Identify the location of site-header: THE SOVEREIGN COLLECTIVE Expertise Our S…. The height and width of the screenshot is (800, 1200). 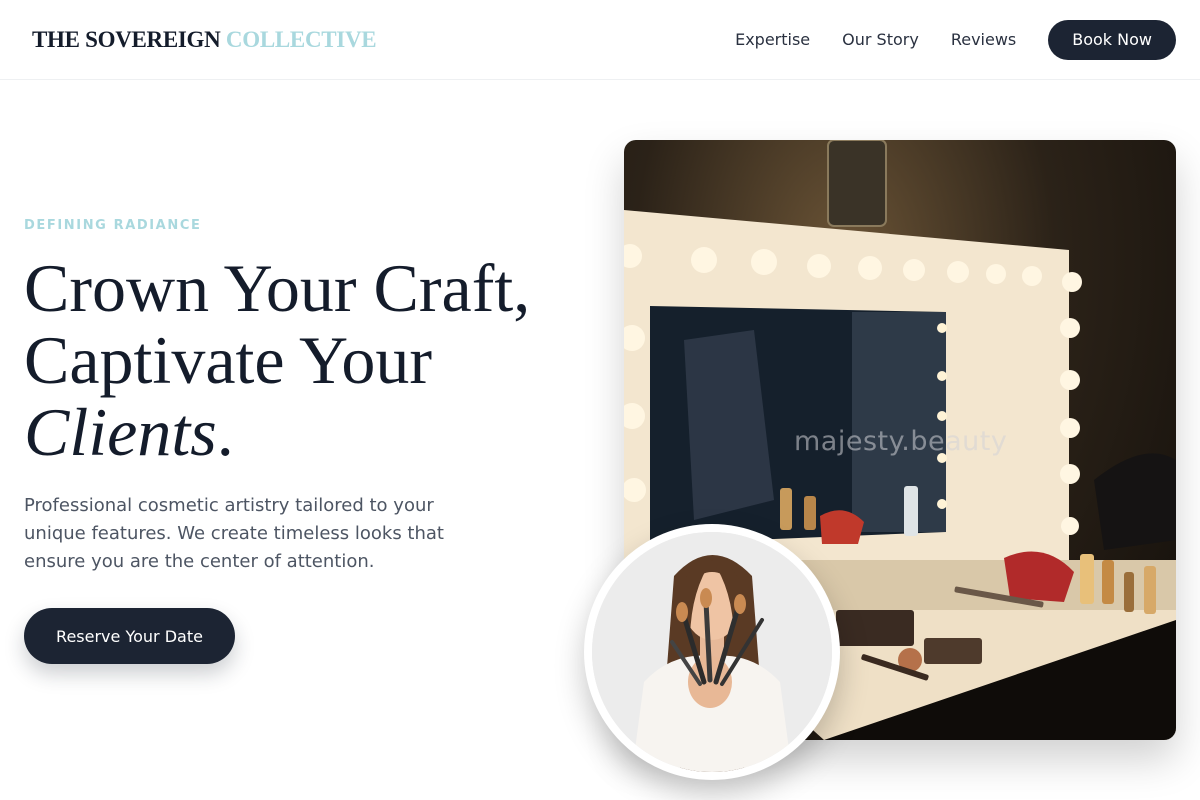
(600, 40).